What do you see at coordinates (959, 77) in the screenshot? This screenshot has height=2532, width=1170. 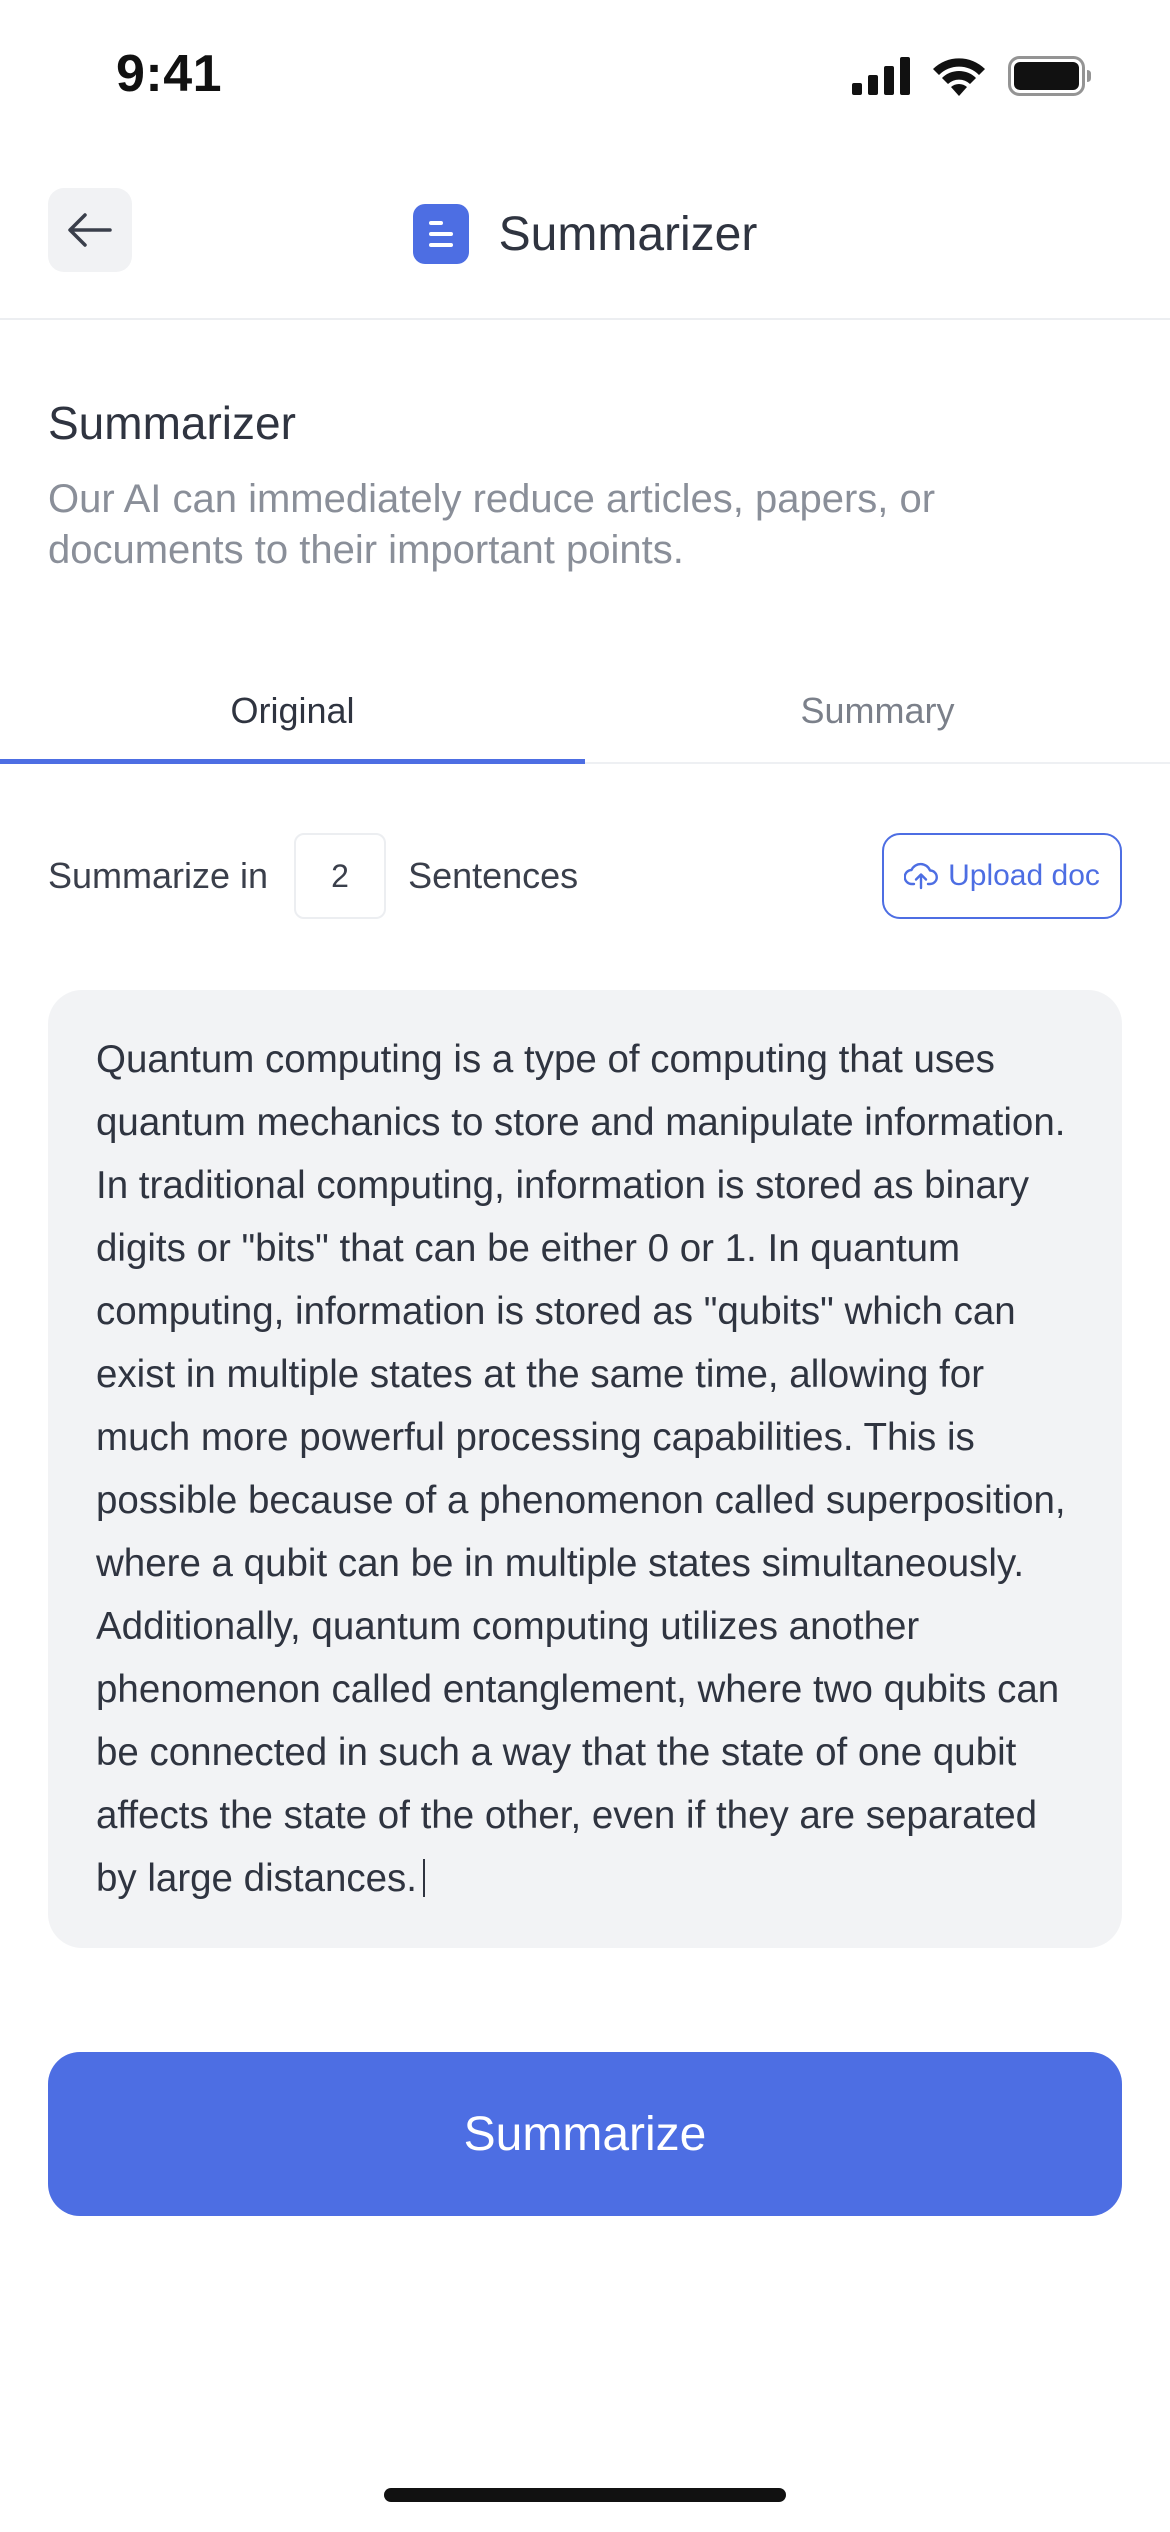 I see `wifi-icon` at bounding box center [959, 77].